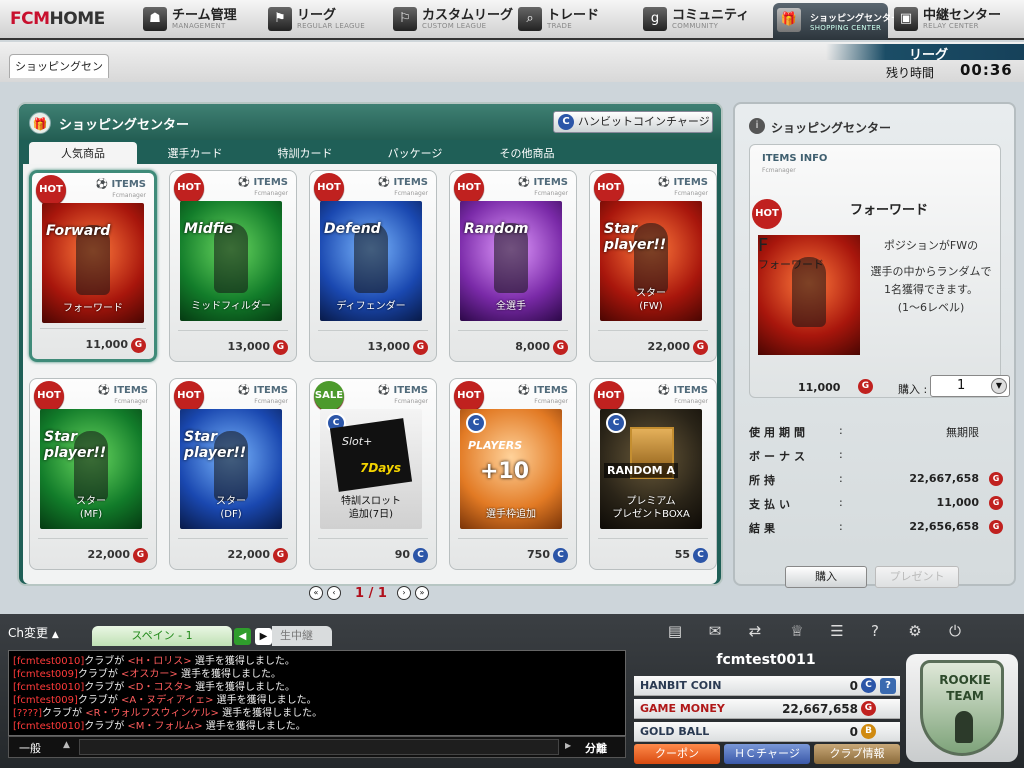 The width and height of the screenshot is (1024, 768). I want to click on nav-custom-league: ⚐ カスタムリーグ CUSTOM LEAGUE, so click(453, 20).